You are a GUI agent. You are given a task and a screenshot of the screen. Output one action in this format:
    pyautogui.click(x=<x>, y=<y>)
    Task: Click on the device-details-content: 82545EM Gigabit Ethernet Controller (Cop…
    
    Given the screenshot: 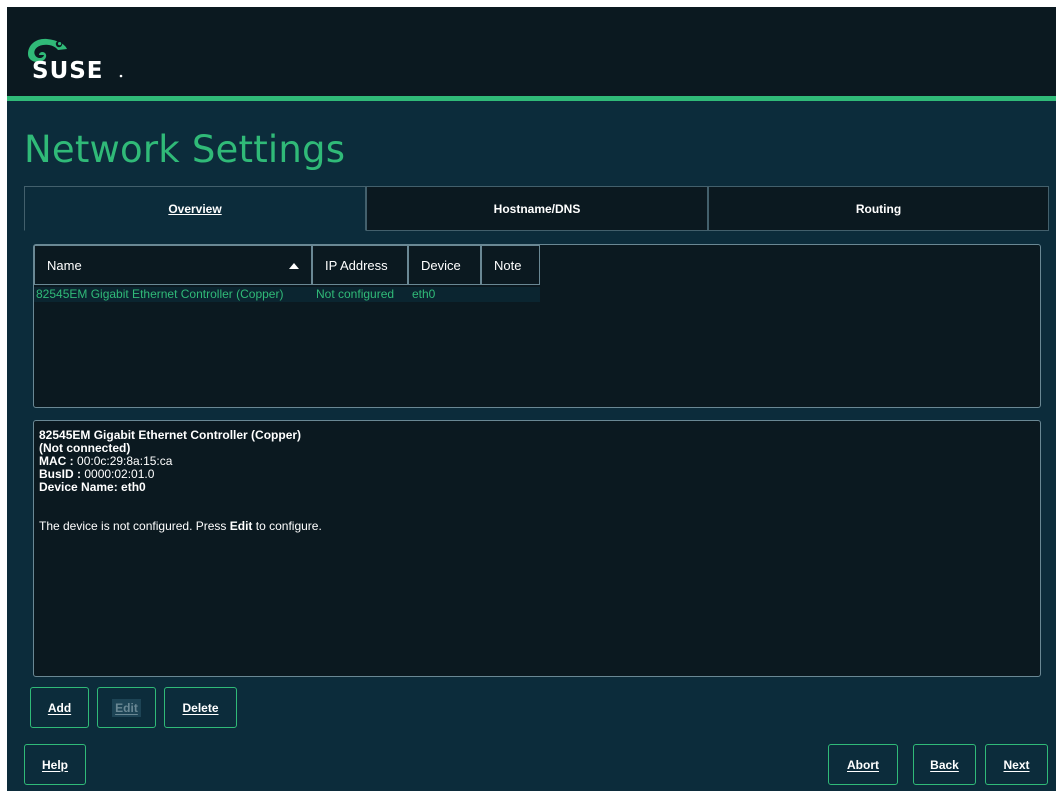 What is the action you would take?
    pyautogui.click(x=180, y=481)
    